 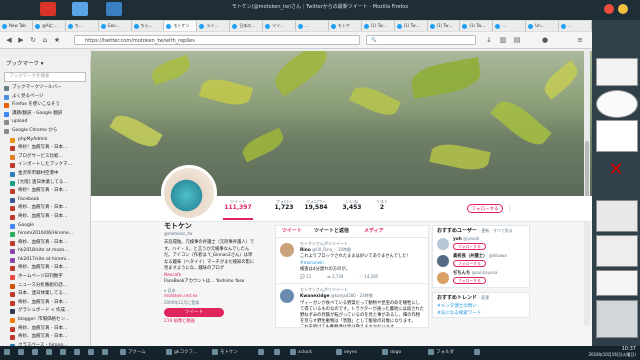 What do you see at coordinates (287, 296) in the screenshot?
I see `tweet-avatar` at bounding box center [287, 296].